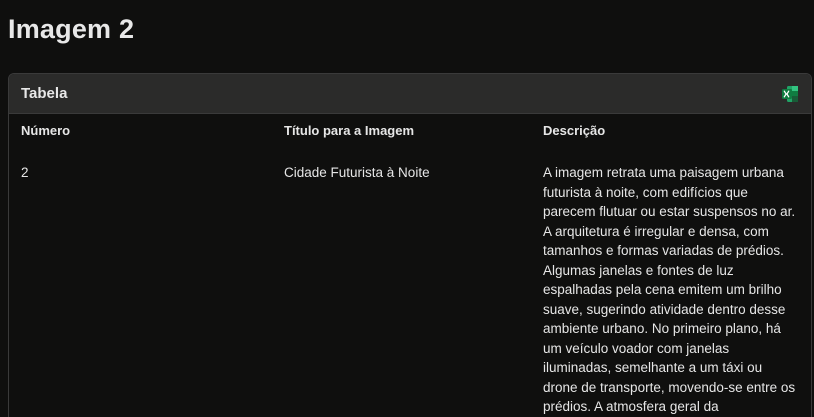 The height and width of the screenshot is (417, 814). I want to click on excel-icon-graphic, so click(790, 93).